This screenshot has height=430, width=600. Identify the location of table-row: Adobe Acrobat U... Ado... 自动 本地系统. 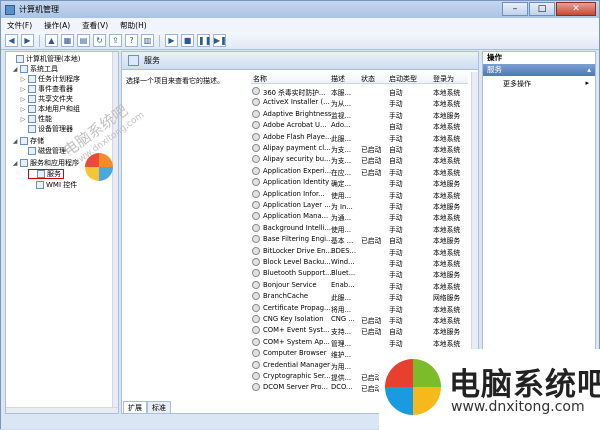
(359, 125).